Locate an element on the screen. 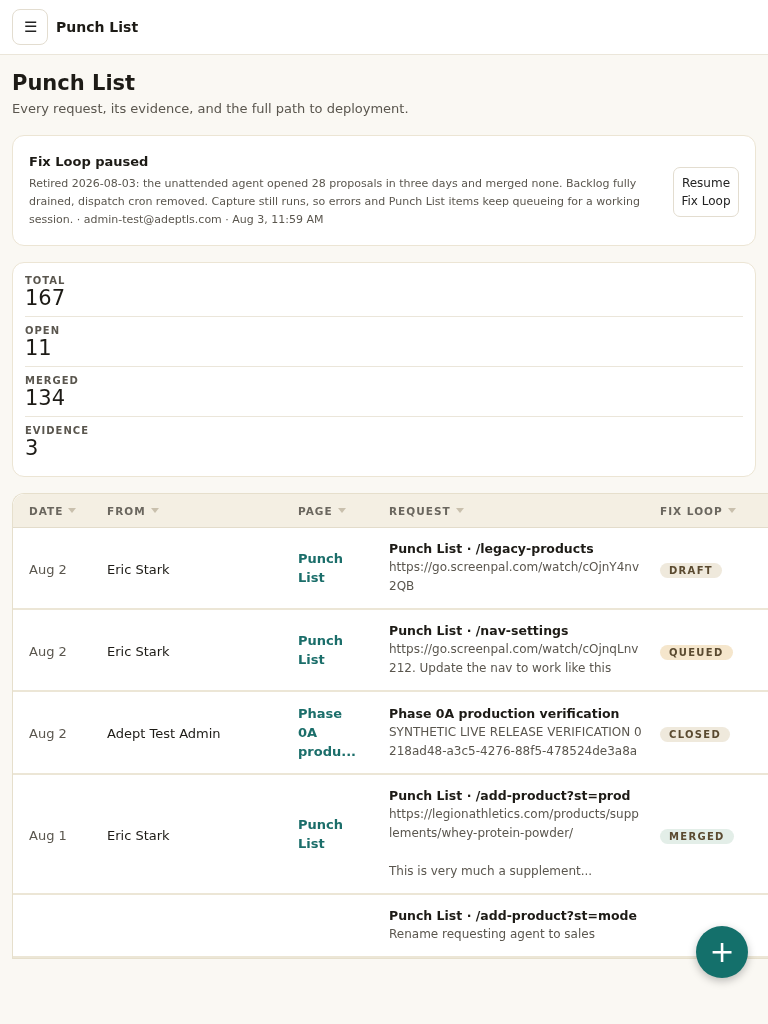 The width and height of the screenshot is (768, 1024). stat-value: 11 is located at coordinates (39, 348).